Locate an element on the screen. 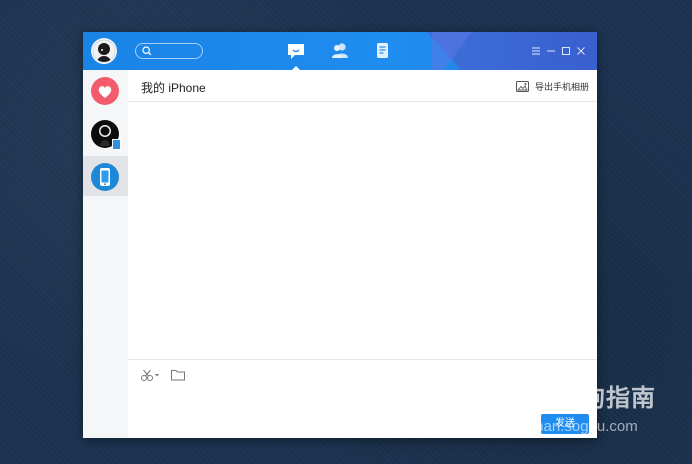  search-icon is located at coordinates (147, 51).